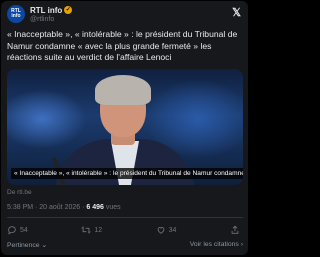 The width and height of the screenshot is (320, 257). Describe the element at coordinates (125, 245) in the screenshot. I see `tweet-footer: Pertinence ⌄ Voir les citations ›` at that location.